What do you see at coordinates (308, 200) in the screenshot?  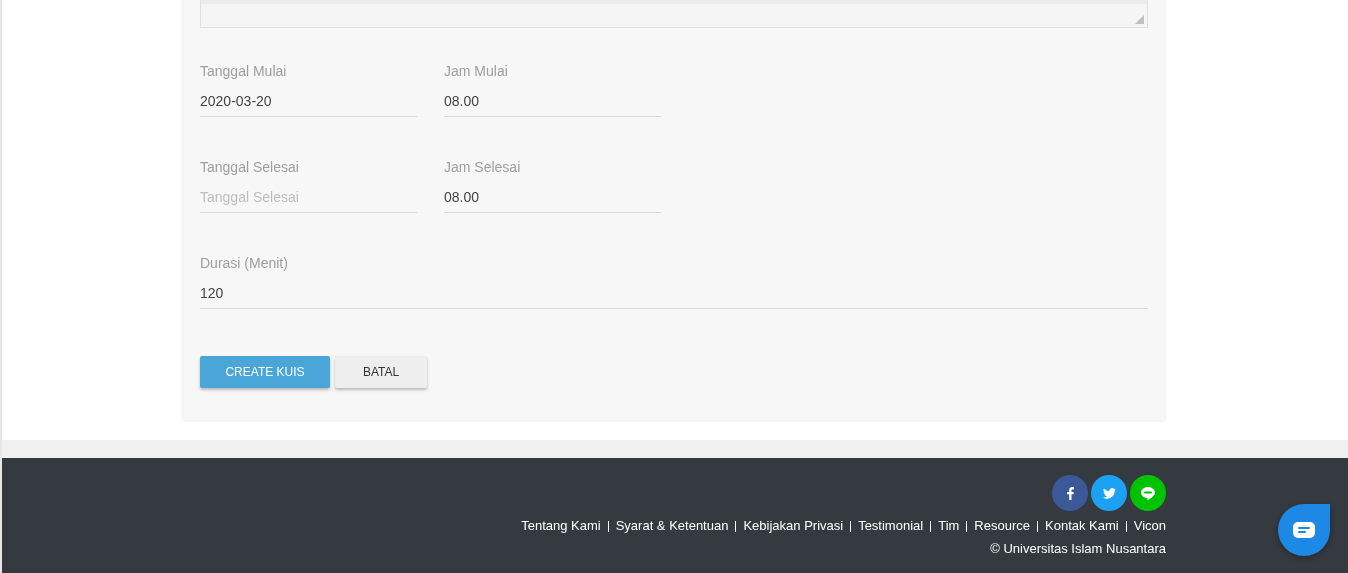 I see `input-field: Tanggal Selesai` at bounding box center [308, 200].